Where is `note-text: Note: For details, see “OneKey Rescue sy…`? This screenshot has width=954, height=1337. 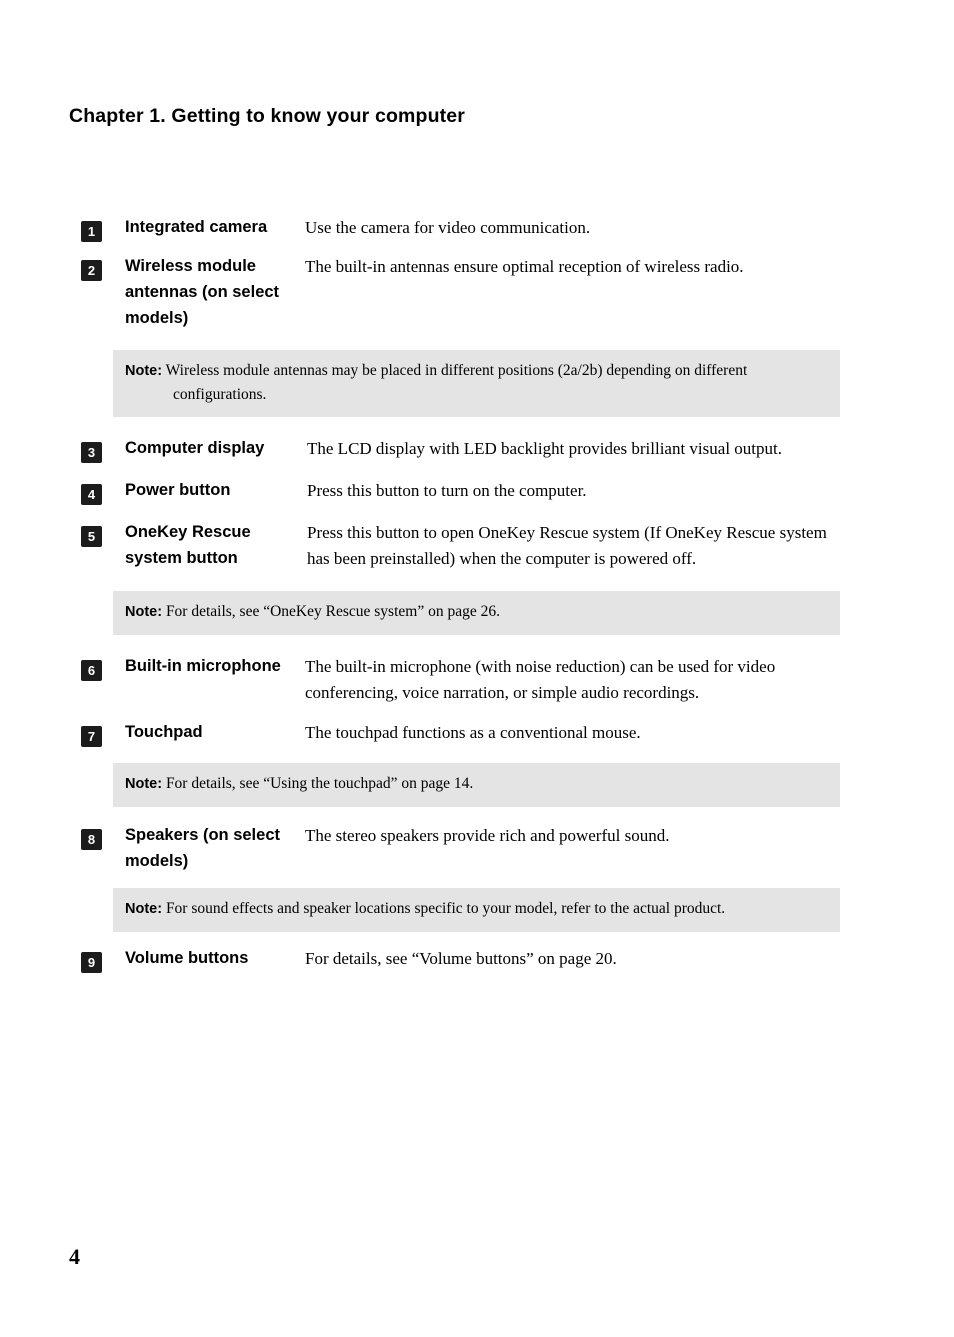
note-text: Note: For details, see “OneKey Rescue sy… is located at coordinates (476, 612).